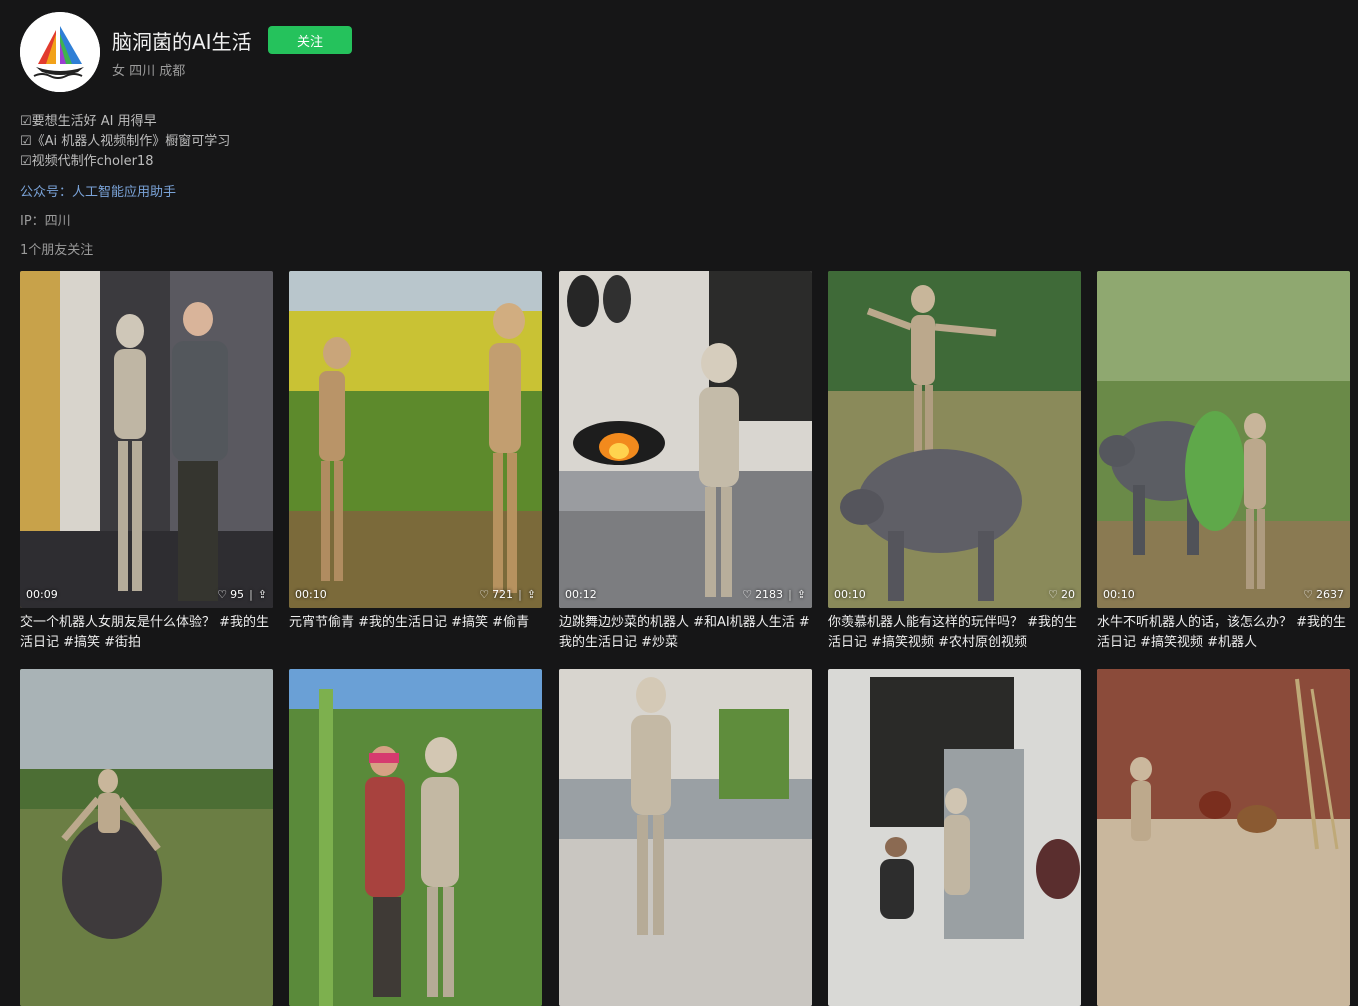 This screenshot has width=1358, height=1006. Describe the element at coordinates (88, 121) in the screenshot. I see `bio-line: ☑要想生活好 AI 用得早` at that location.